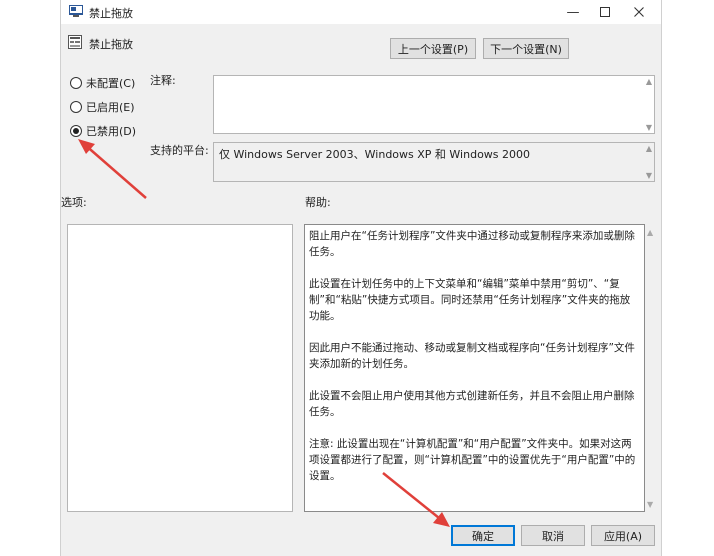 The width and height of the screenshot is (714, 556). What do you see at coordinates (623, 535) in the screenshot?
I see `apply-button: 应用(A)` at bounding box center [623, 535].